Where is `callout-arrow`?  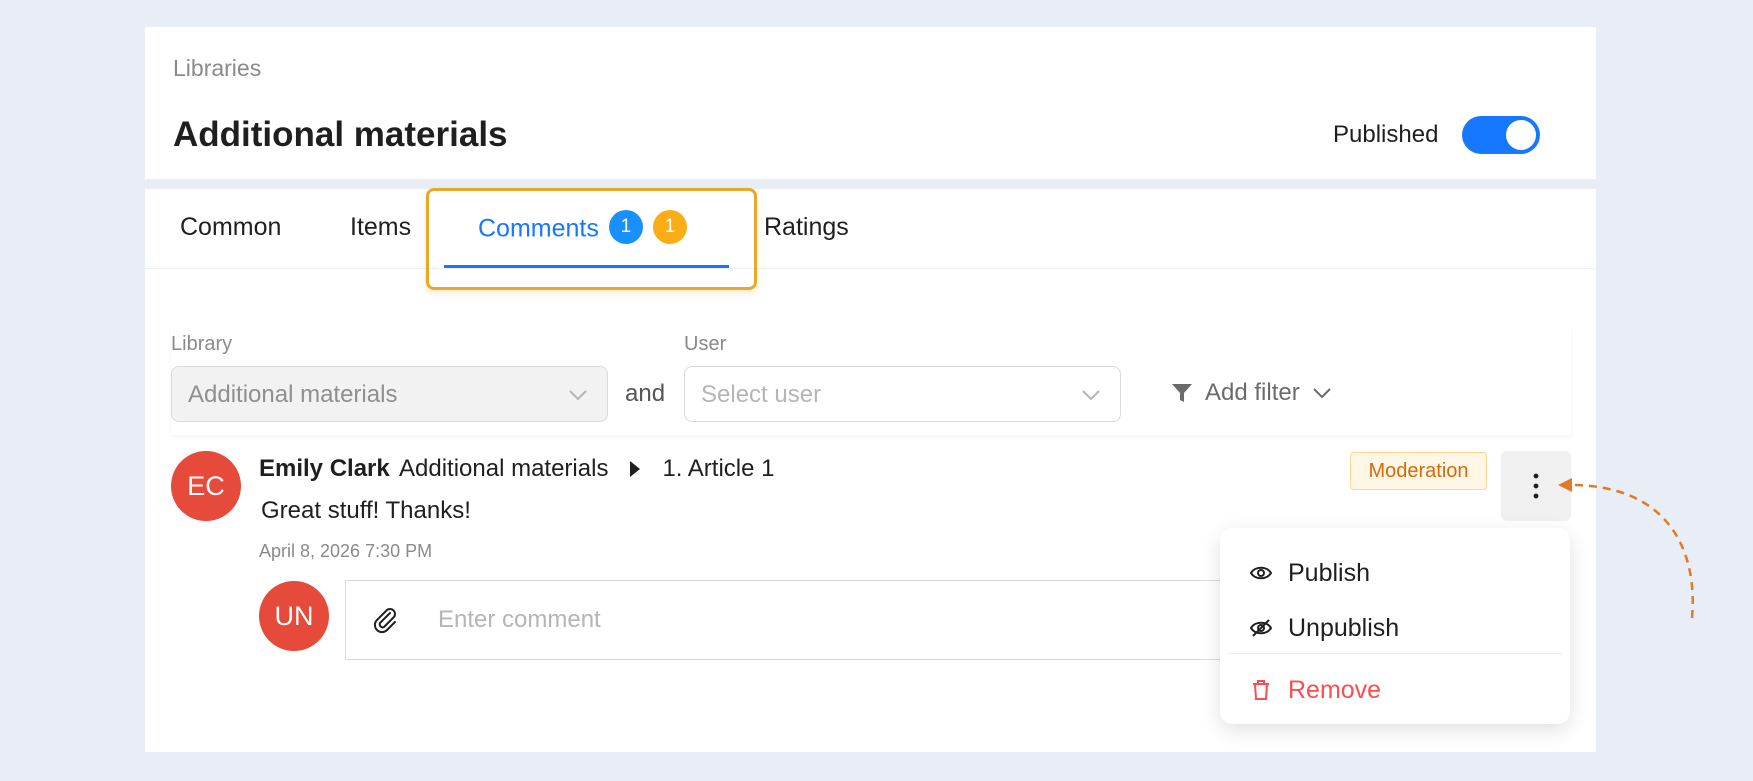
callout-arrow is located at coordinates (1626, 548).